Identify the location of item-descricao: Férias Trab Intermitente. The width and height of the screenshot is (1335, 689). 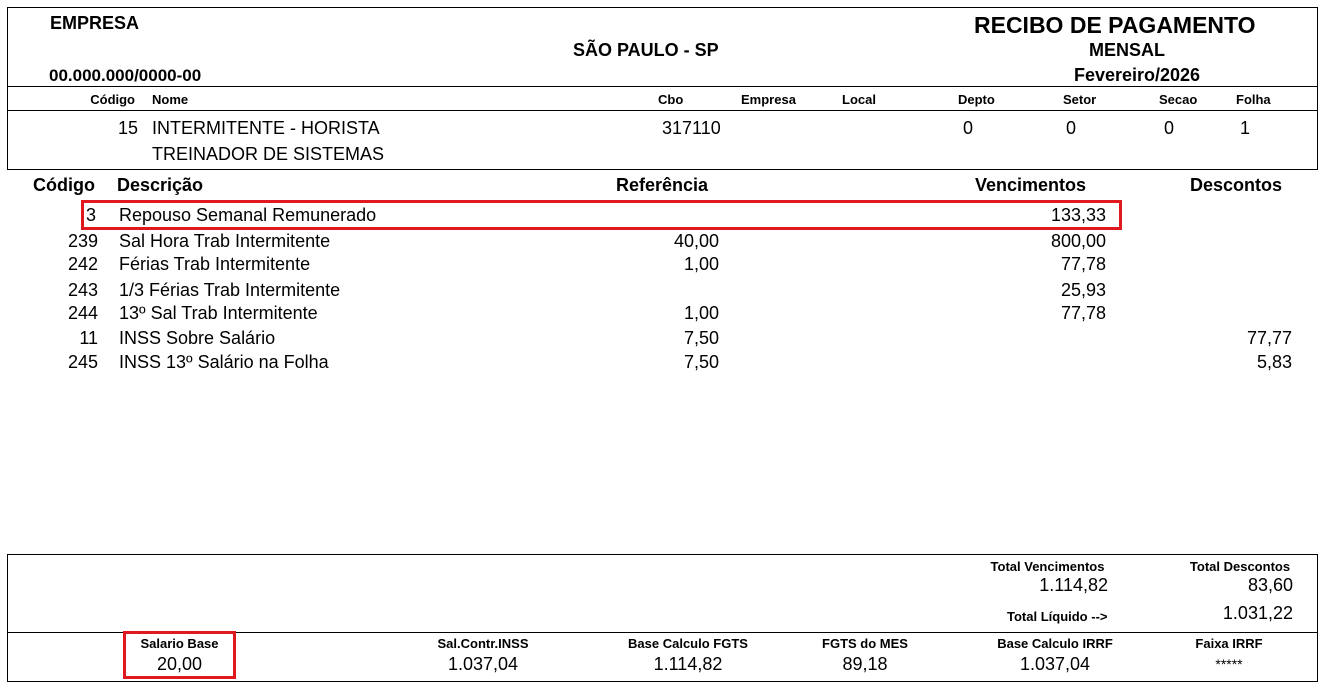
(215, 264).